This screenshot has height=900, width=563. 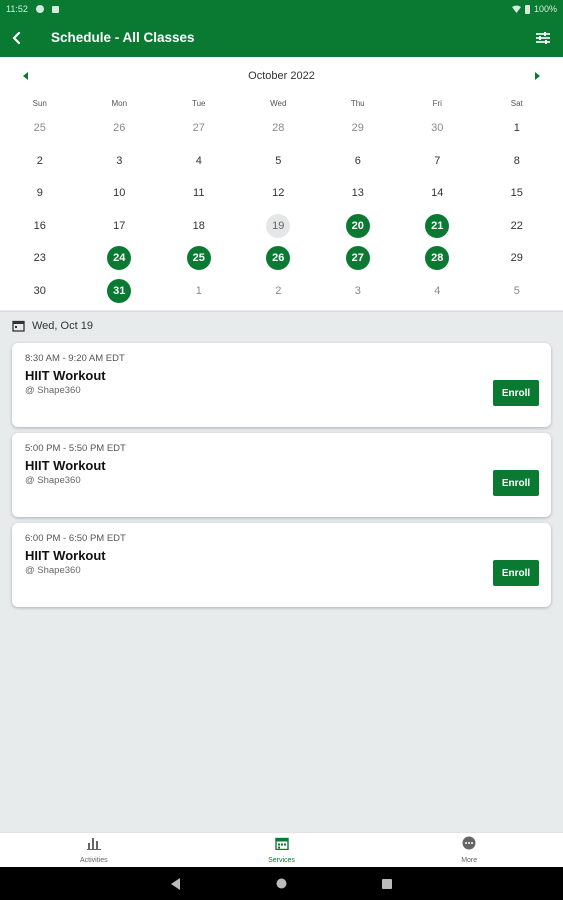 What do you see at coordinates (281, 76) in the screenshot?
I see `month-label: October 2022` at bounding box center [281, 76].